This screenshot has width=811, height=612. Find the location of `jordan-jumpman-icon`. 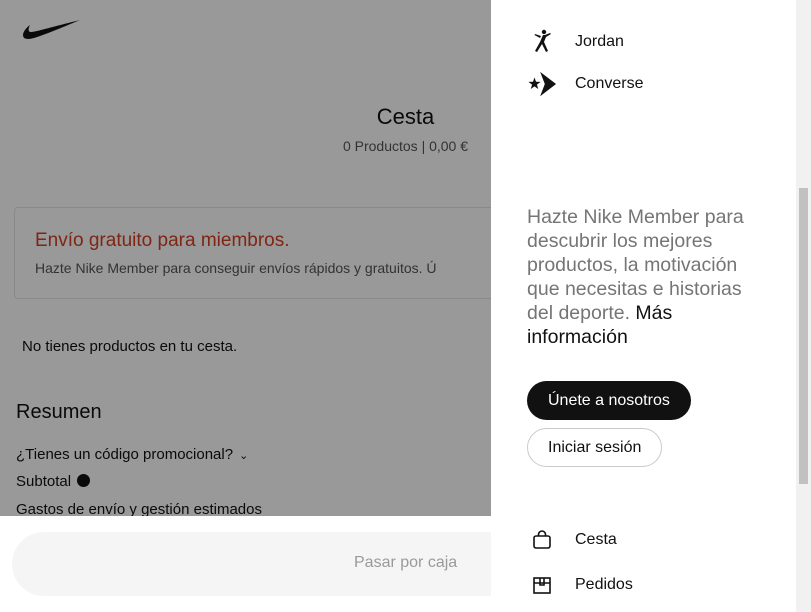

jordan-jumpman-icon is located at coordinates (542, 42).